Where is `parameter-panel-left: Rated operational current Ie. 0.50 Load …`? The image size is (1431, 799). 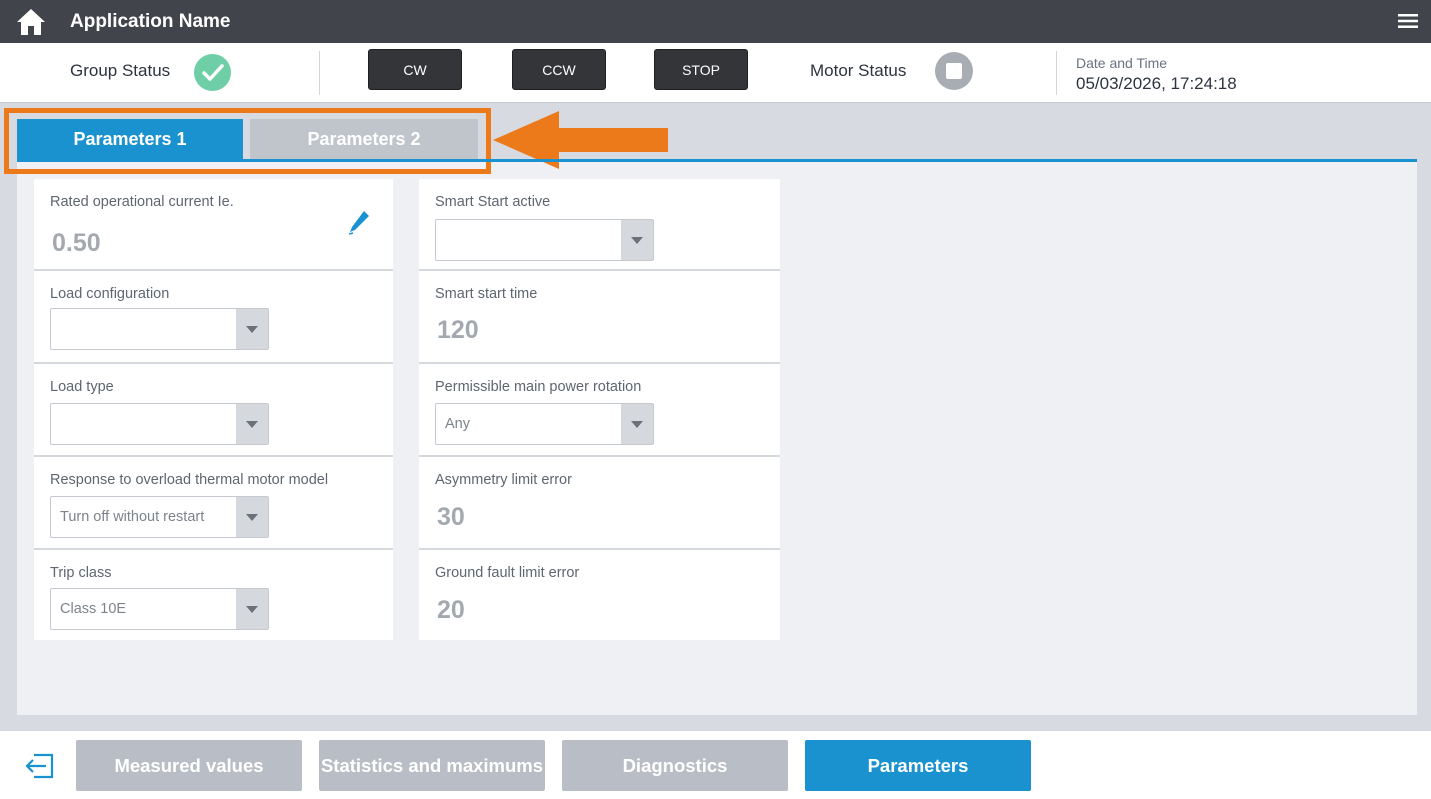 parameter-panel-left: Rated operational current Ie. 0.50 Load … is located at coordinates (213, 409).